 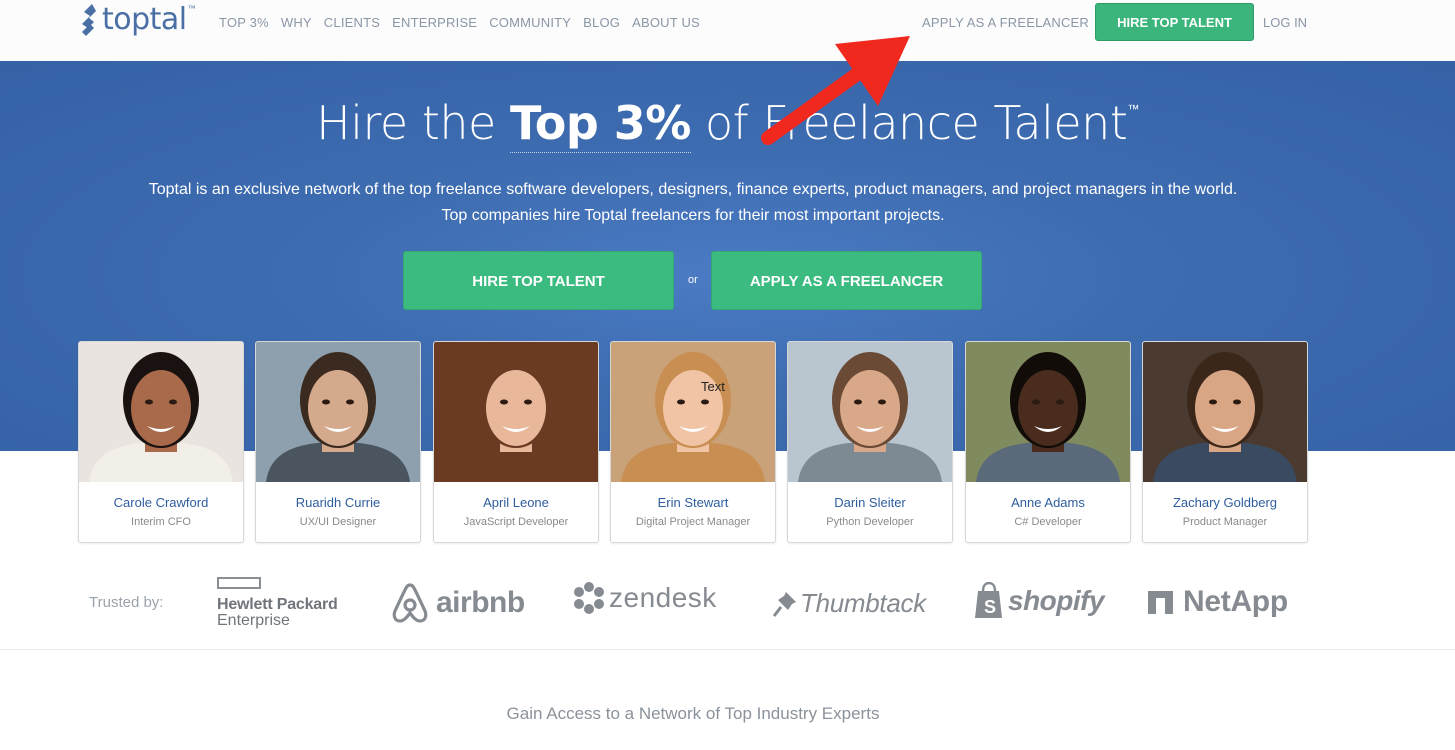 What do you see at coordinates (1217, 602) in the screenshot?
I see `netapp-logo: NetApp` at bounding box center [1217, 602].